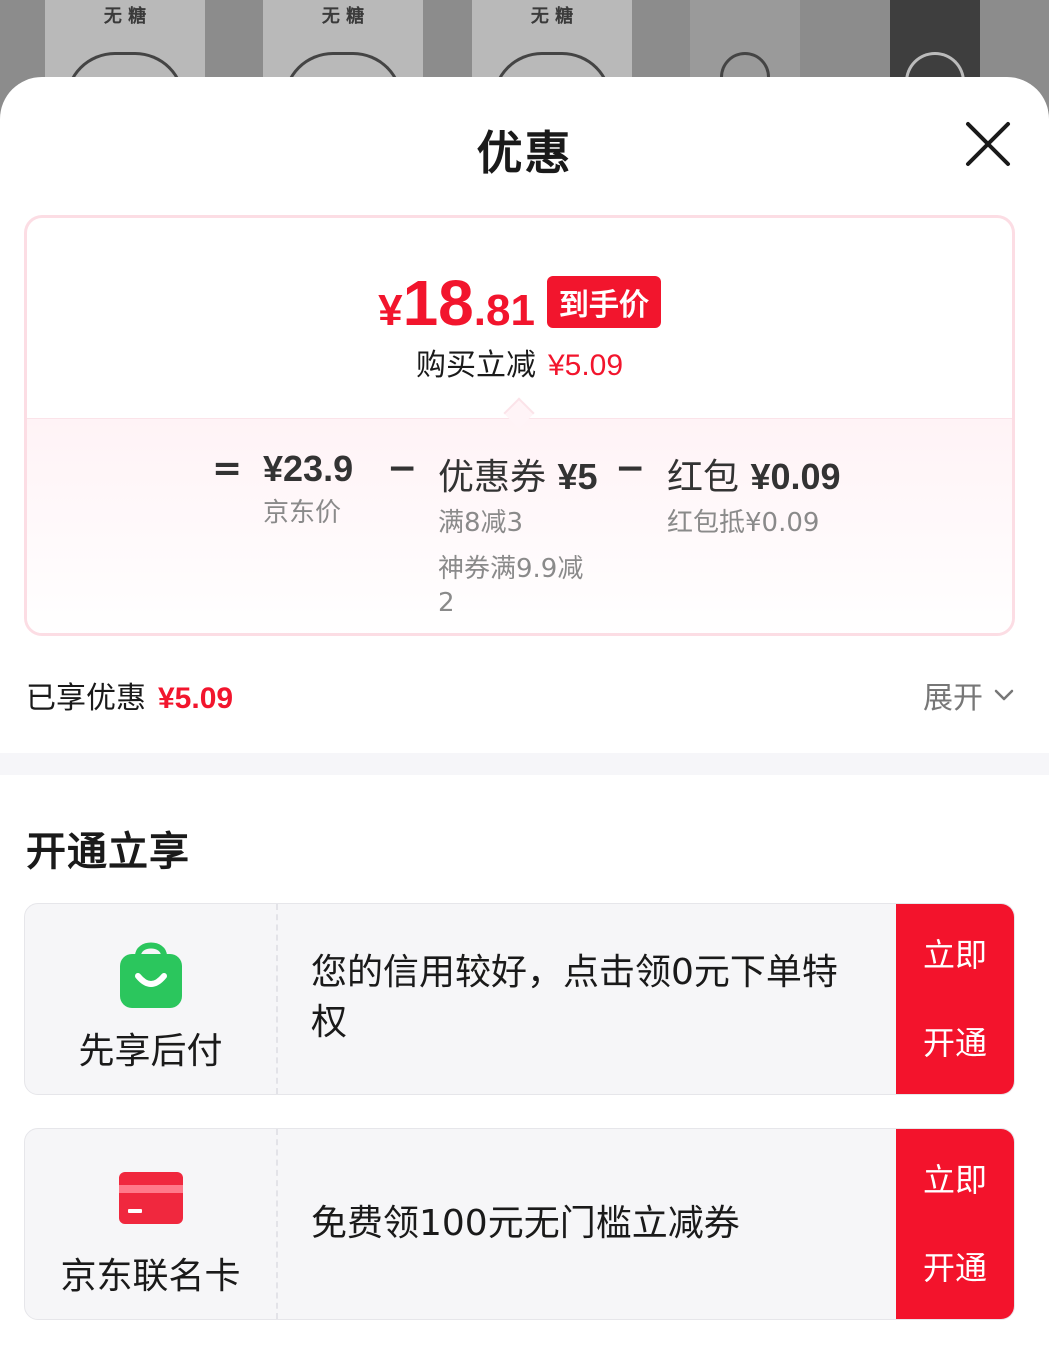 The image size is (1049, 1365). Describe the element at coordinates (227, 468) in the screenshot. I see `equals-sign: =` at that location.